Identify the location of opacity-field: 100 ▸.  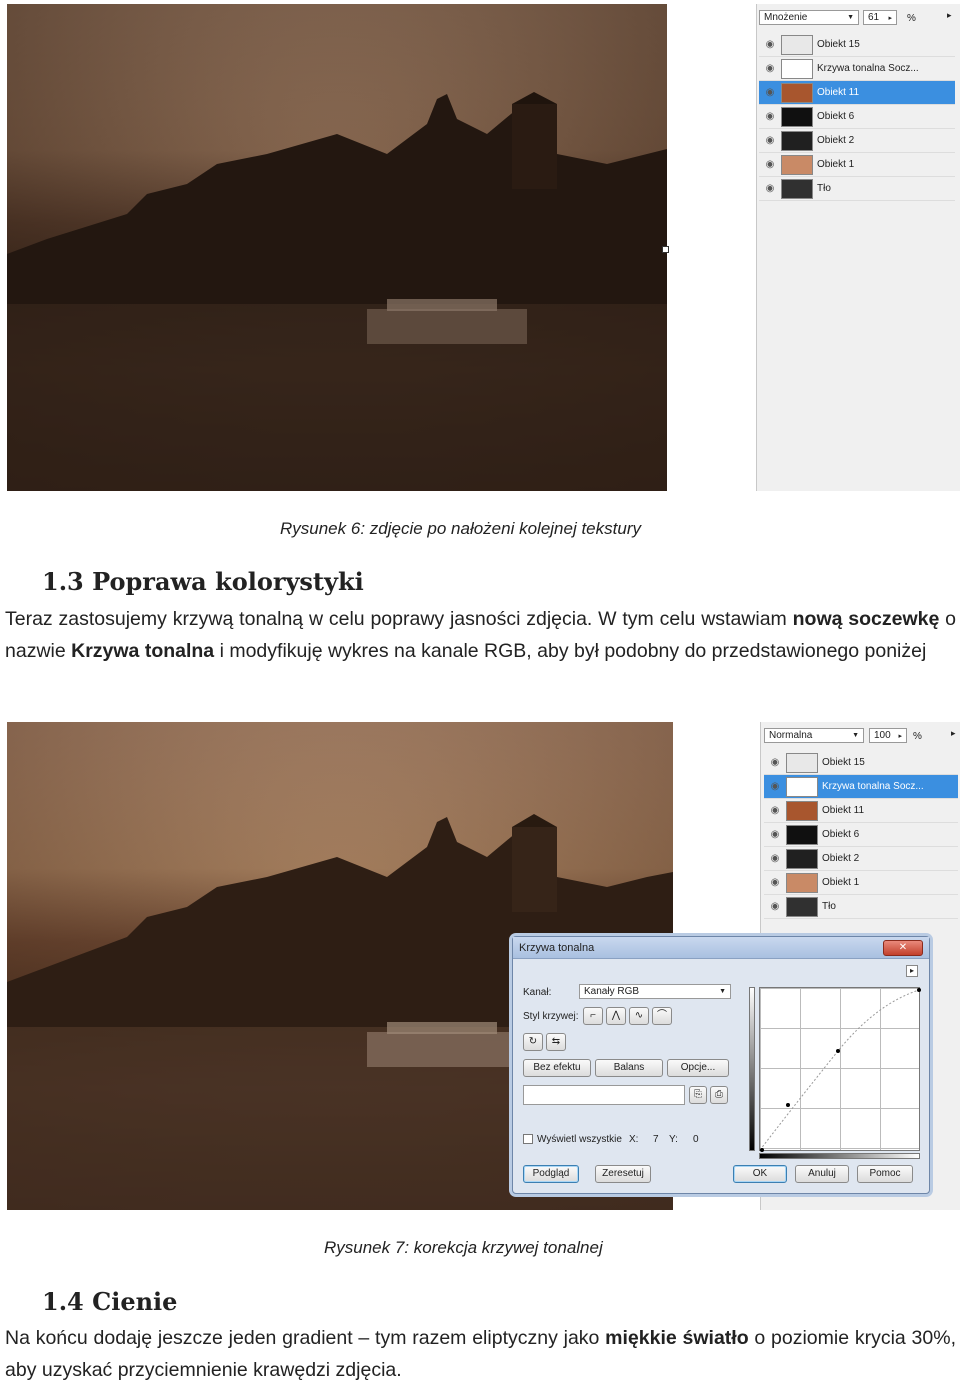
(888, 735).